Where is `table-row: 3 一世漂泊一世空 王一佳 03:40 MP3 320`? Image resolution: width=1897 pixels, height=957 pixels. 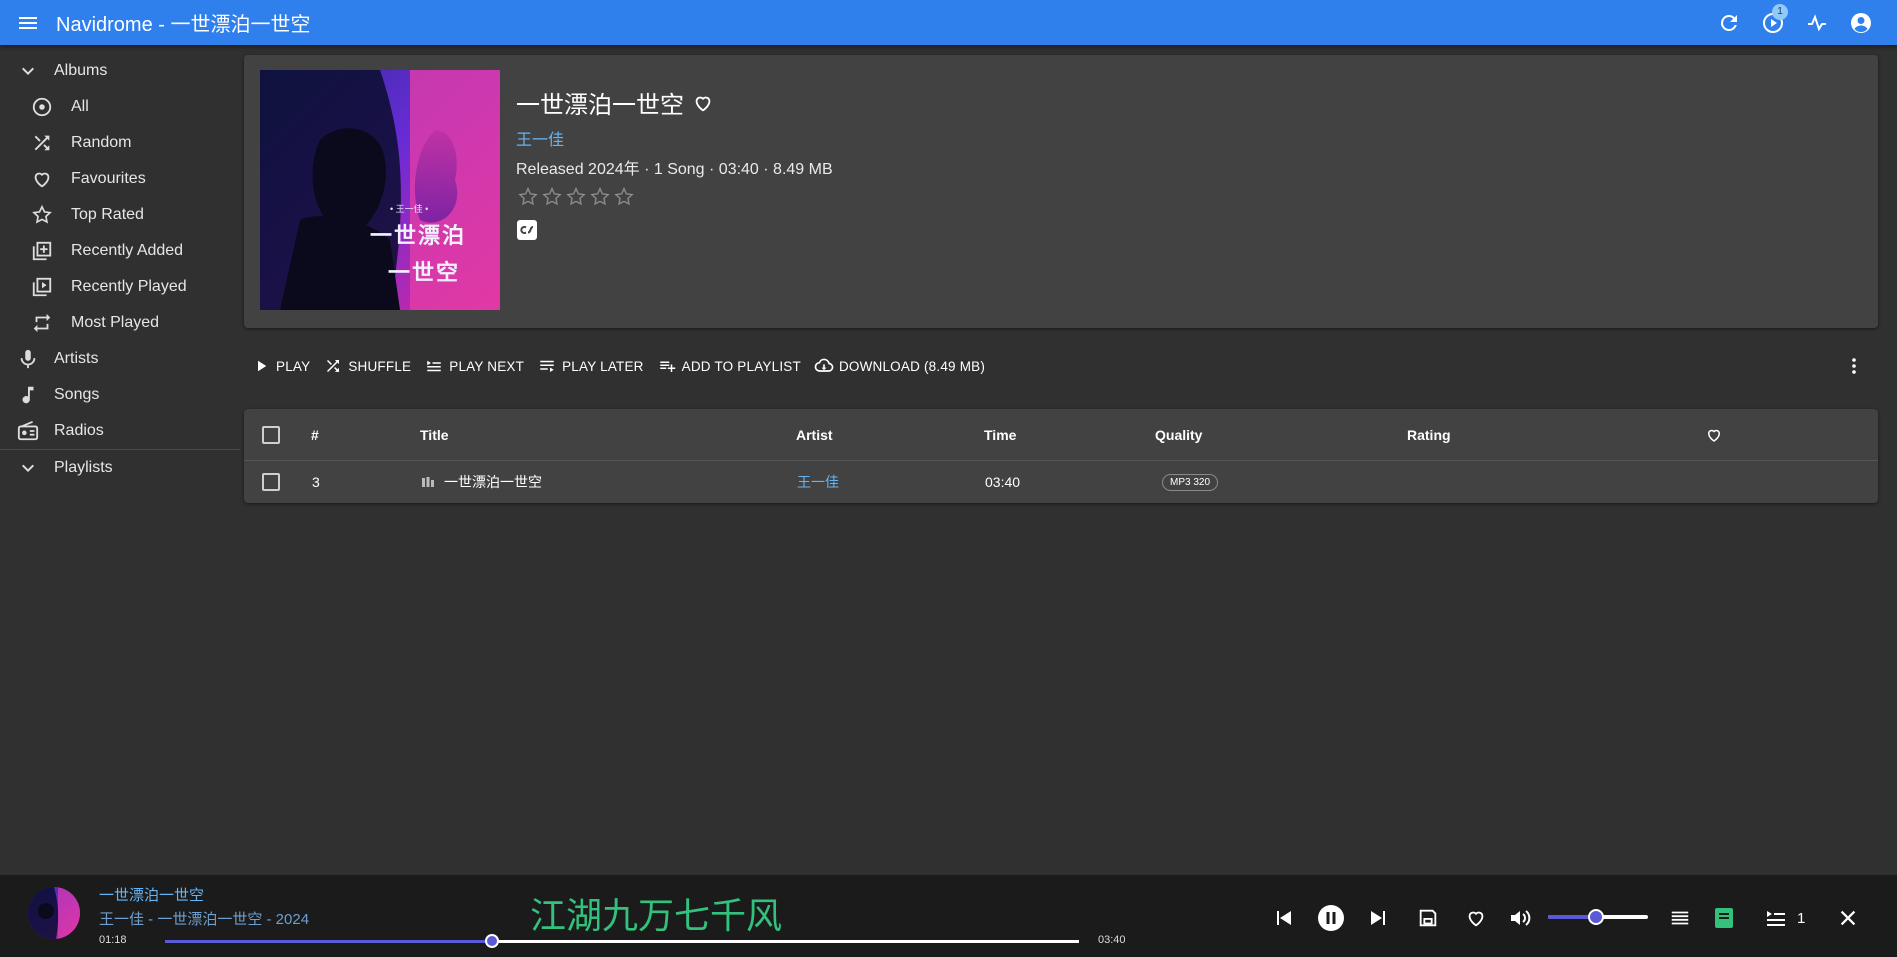
table-row: 3 一世漂泊一世空 王一佳 03:40 MP3 320 is located at coordinates (1061, 482).